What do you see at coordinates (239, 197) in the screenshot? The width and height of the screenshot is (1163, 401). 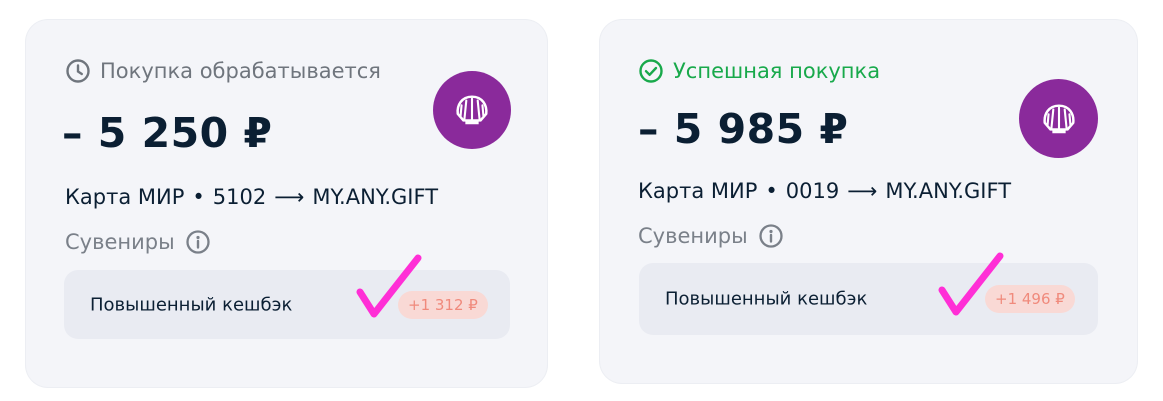 I see `card-last4: 5102` at bounding box center [239, 197].